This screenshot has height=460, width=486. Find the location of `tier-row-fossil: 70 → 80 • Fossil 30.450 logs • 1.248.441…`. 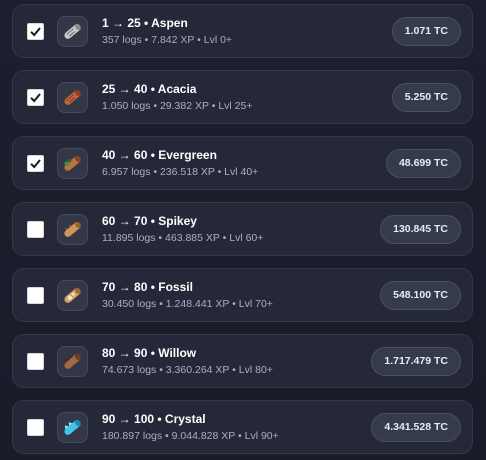

tier-row-fossil: 70 → 80 • Fossil 30.450 logs • 1.248.441… is located at coordinates (242, 295).